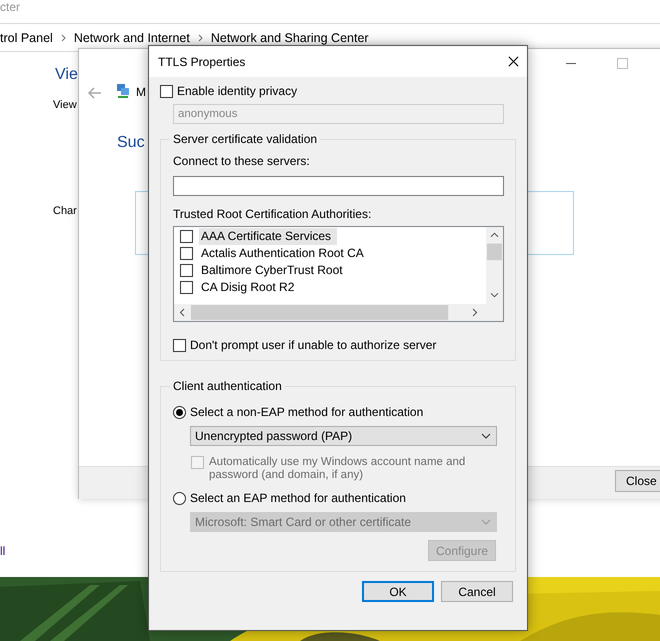  What do you see at coordinates (26, 37) in the screenshot?
I see `breadcrumb-item: trol Panel` at bounding box center [26, 37].